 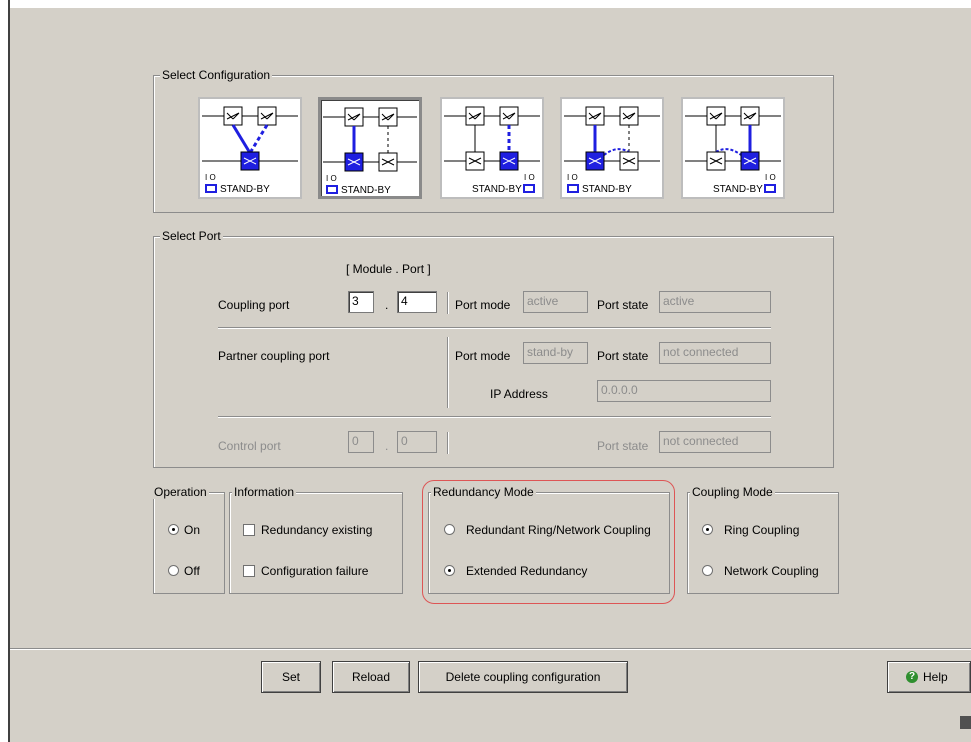 What do you see at coordinates (490, 649) in the screenshot?
I see `bottom-separator` at bounding box center [490, 649].